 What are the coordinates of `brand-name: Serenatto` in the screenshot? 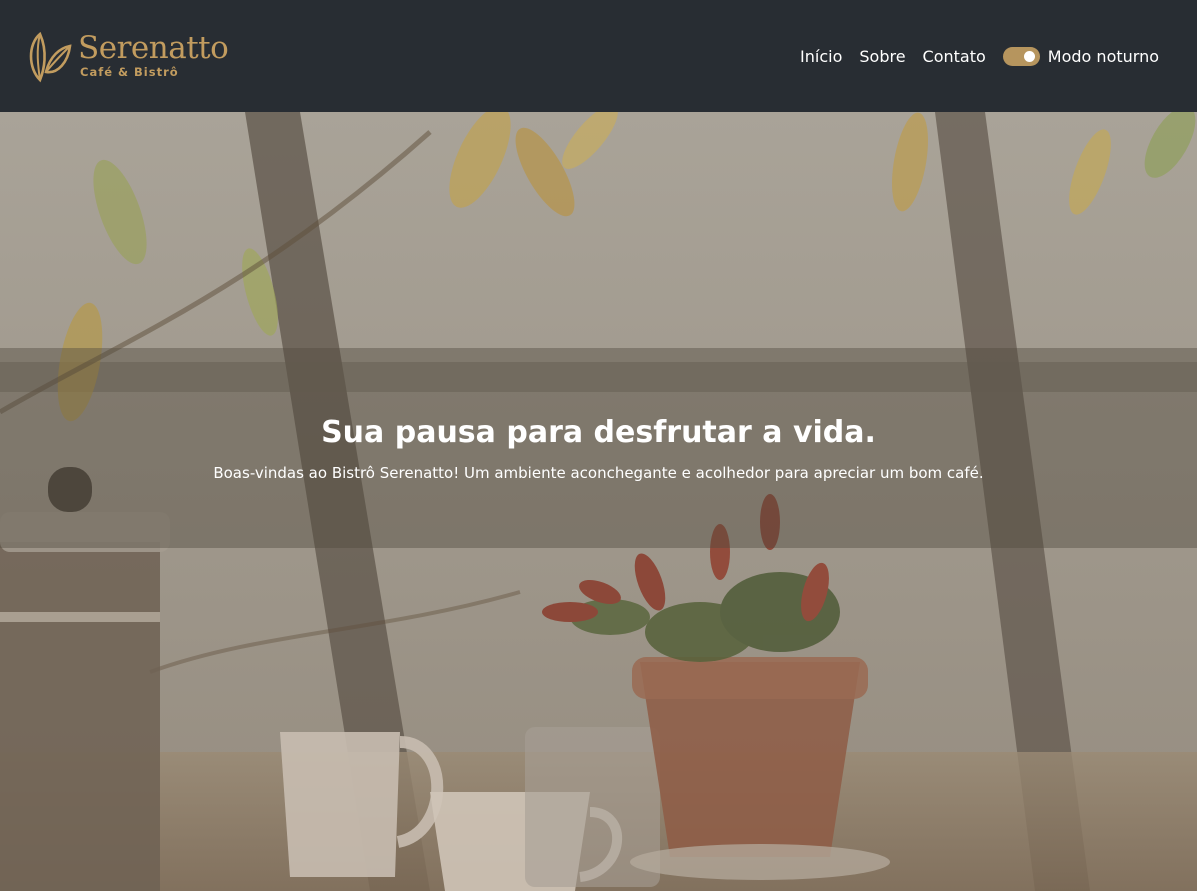 It's located at (153, 48).